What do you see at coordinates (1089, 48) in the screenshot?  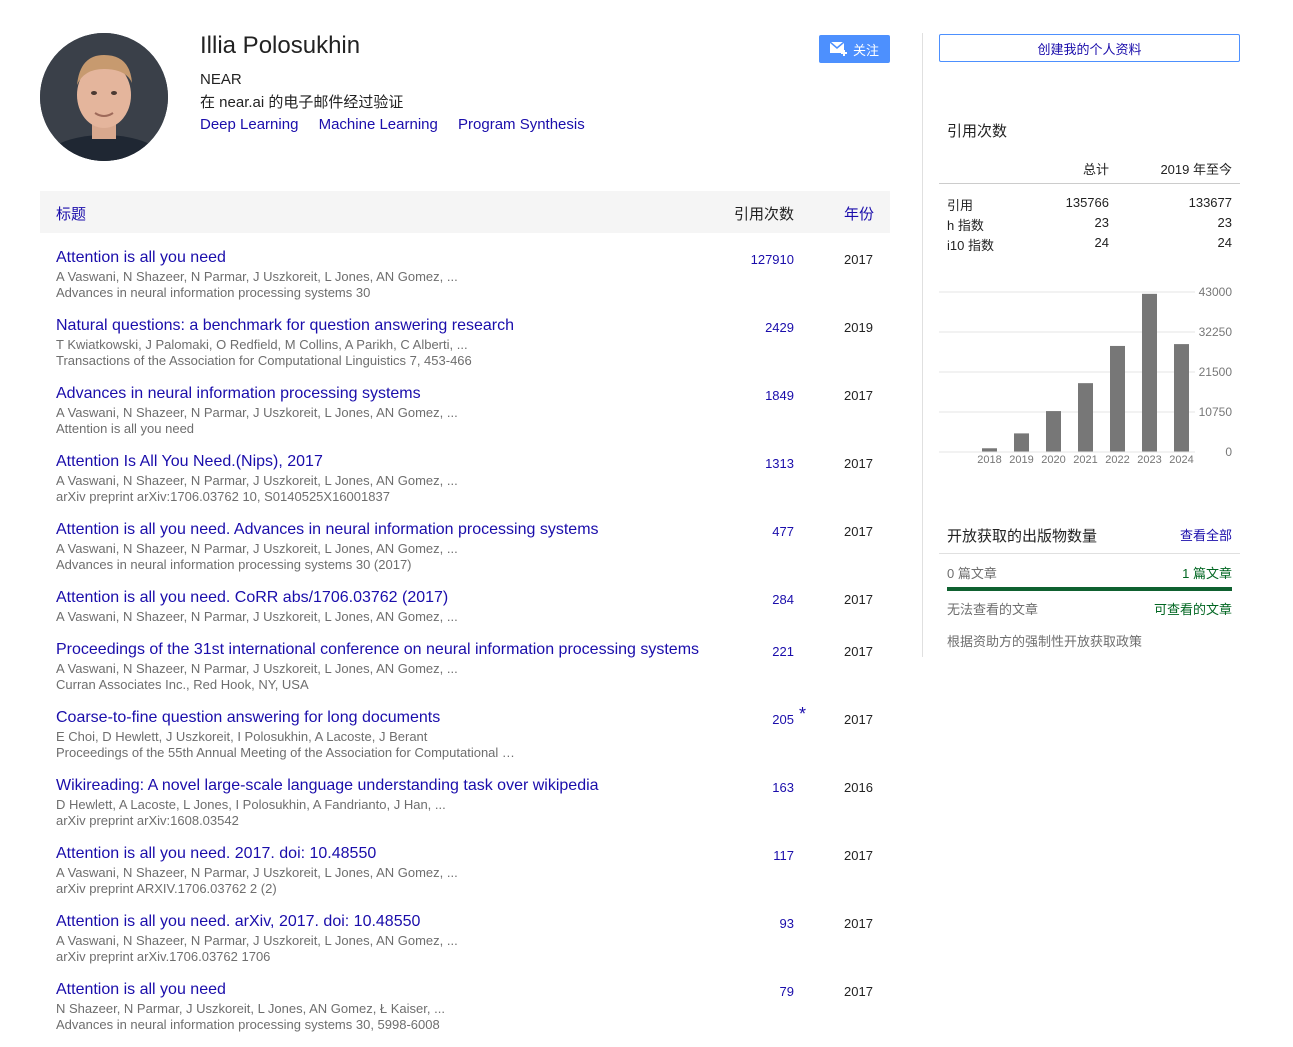 I see `create-profile-button: 创建我的个人资料` at bounding box center [1089, 48].